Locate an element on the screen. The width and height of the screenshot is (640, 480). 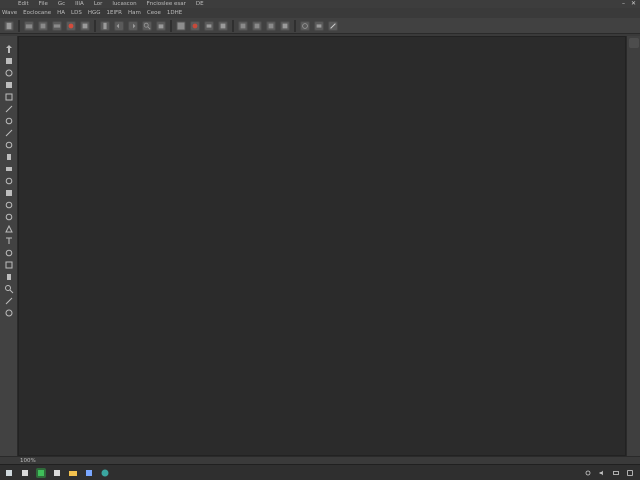
undo-icon is located at coordinates (119, 25).